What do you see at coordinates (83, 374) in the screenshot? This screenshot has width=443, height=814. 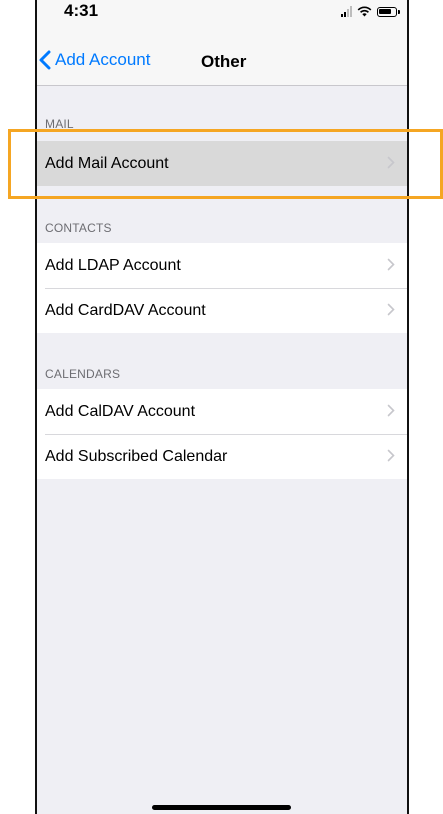 I see `section-header-calendars: CALENDARS` at bounding box center [83, 374].